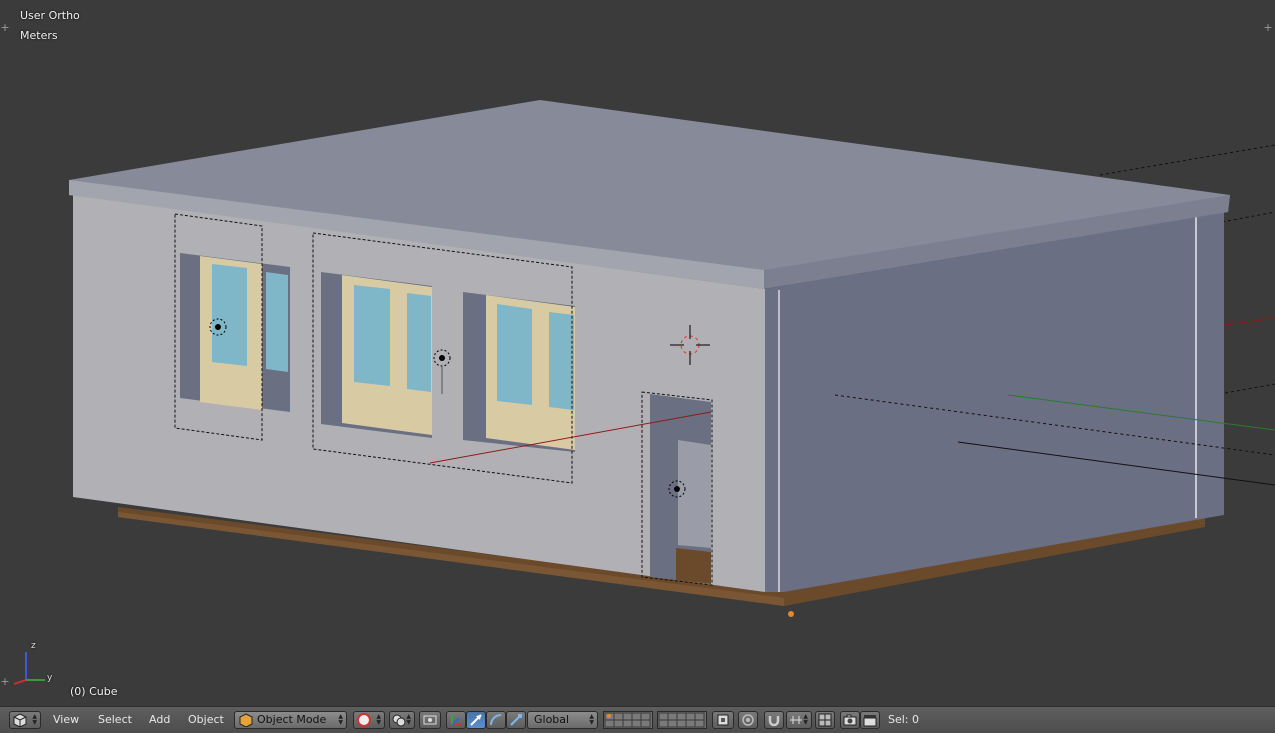 The image size is (1275, 733). I want to click on snap-toggle-button, so click(774, 720).